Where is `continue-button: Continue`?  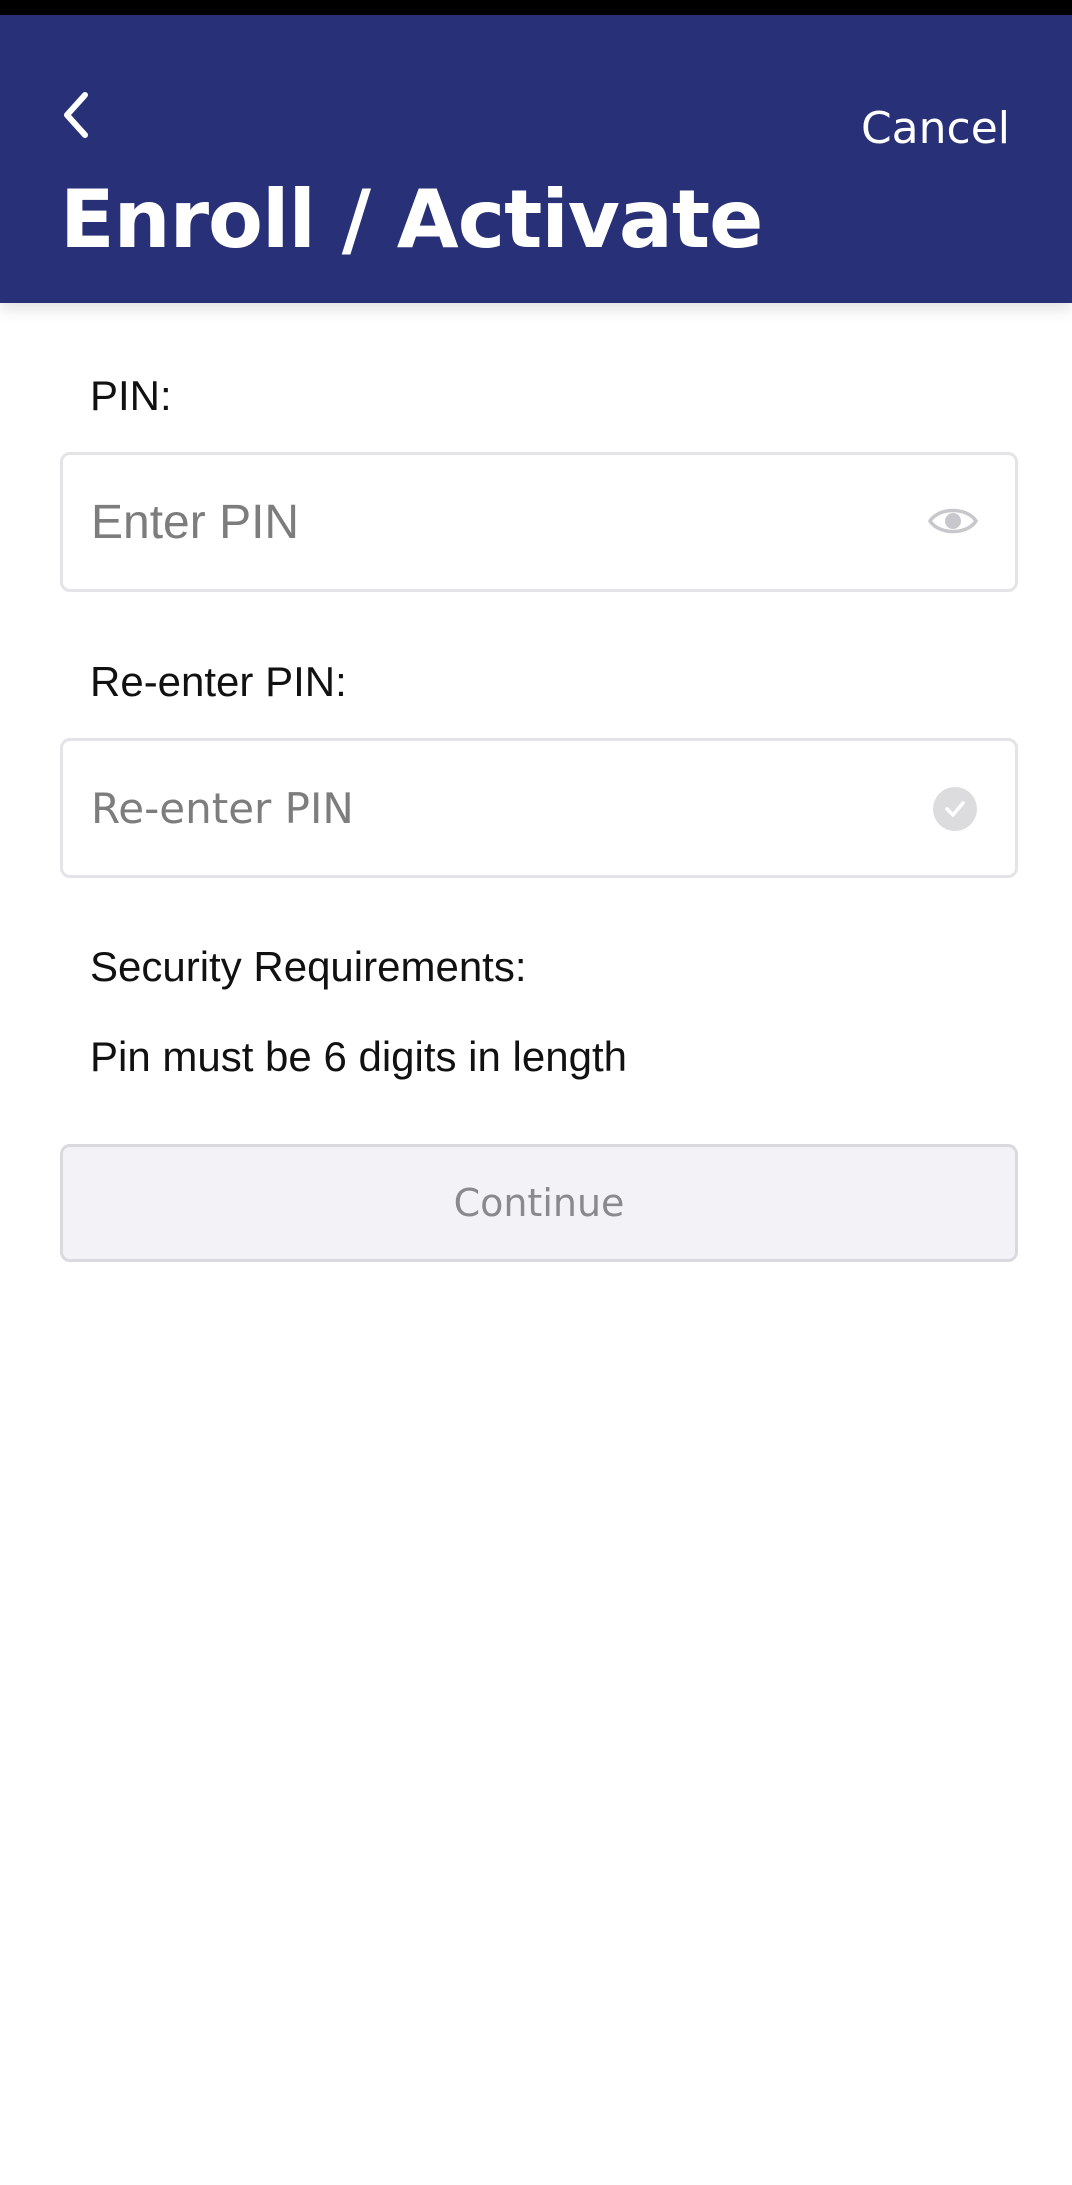 continue-button: Continue is located at coordinates (539, 1203).